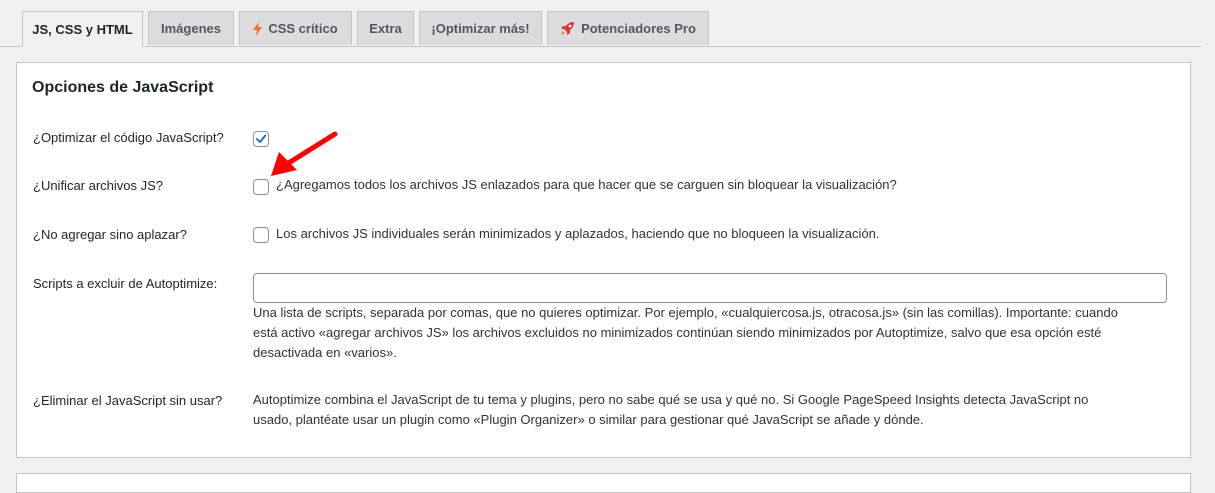  What do you see at coordinates (303, 28) in the screenshot?
I see `tab-label: CSS crítico` at bounding box center [303, 28].